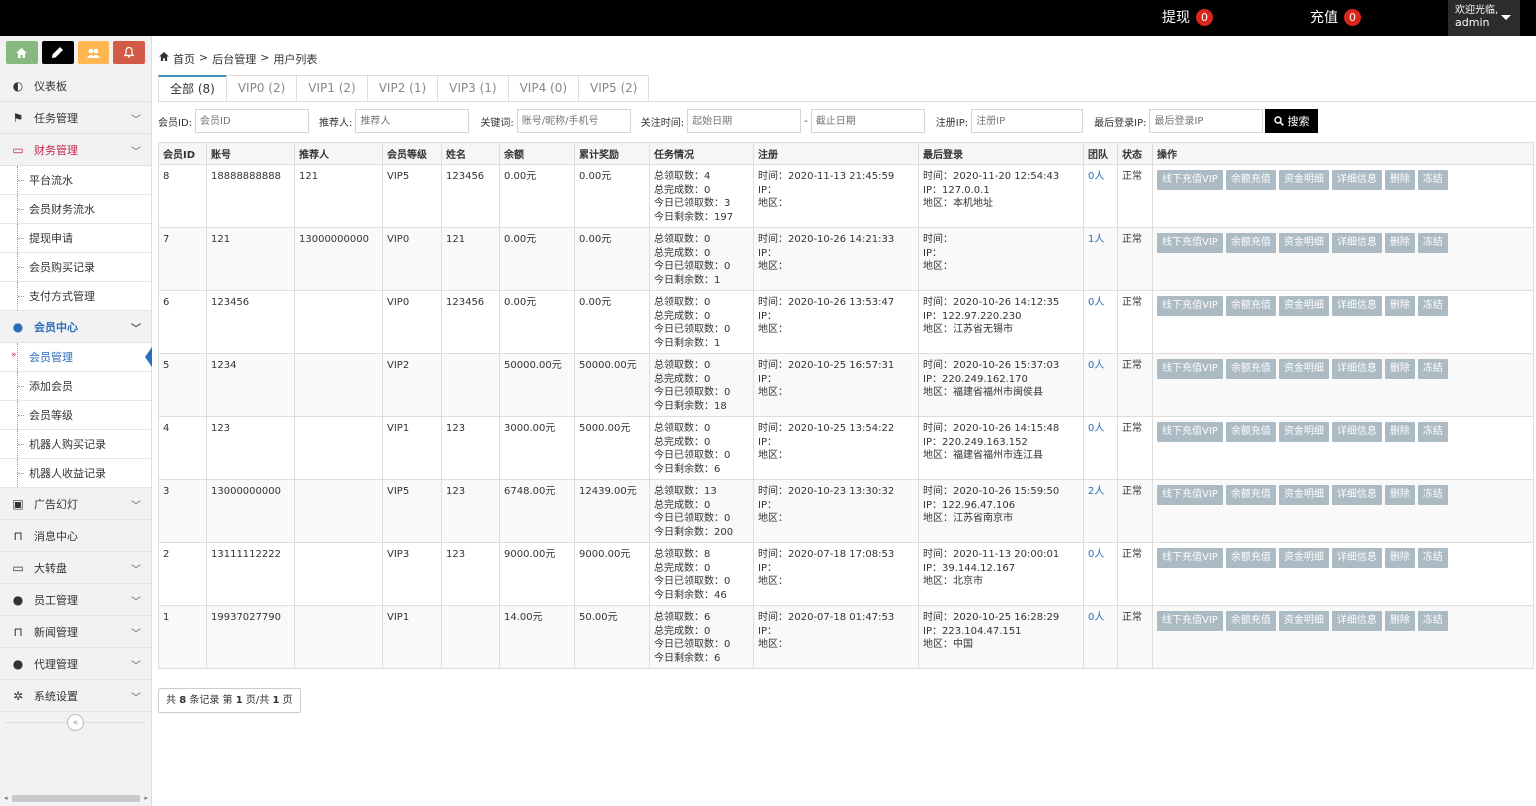 The height and width of the screenshot is (806, 1536). I want to click on nav-staff: ● 员工管理 ﹀, so click(75, 600).